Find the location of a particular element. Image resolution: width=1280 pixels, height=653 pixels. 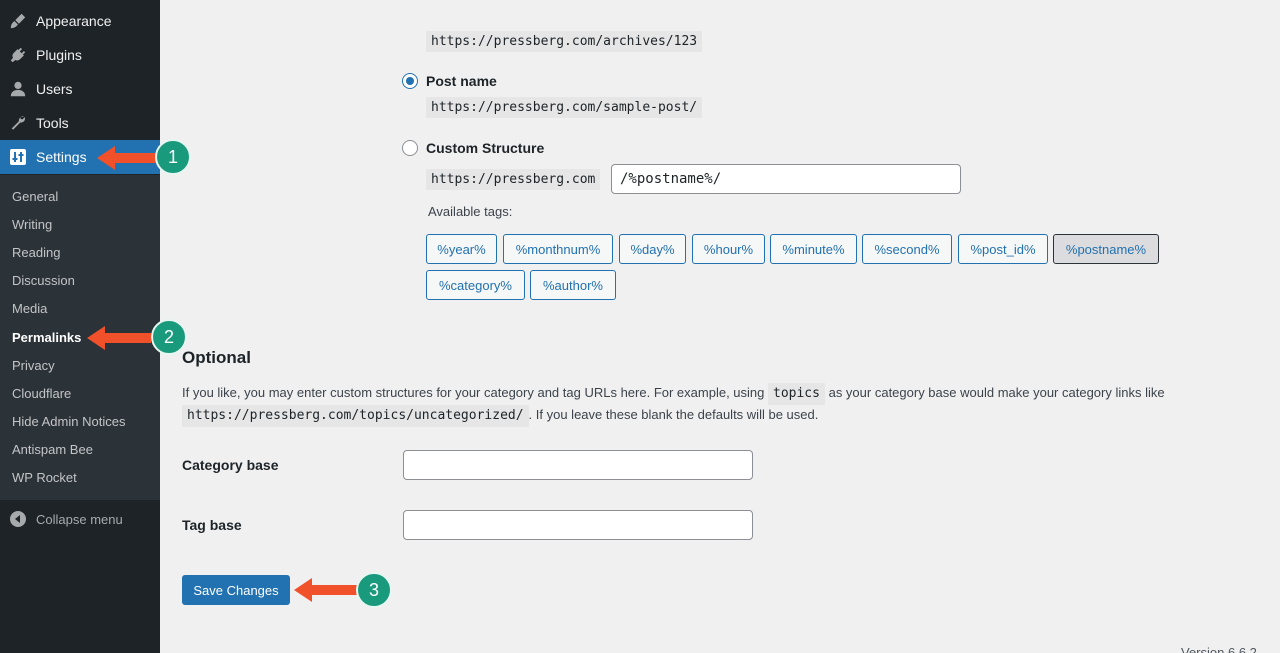

submenu-privacy: Privacy is located at coordinates (33, 365).